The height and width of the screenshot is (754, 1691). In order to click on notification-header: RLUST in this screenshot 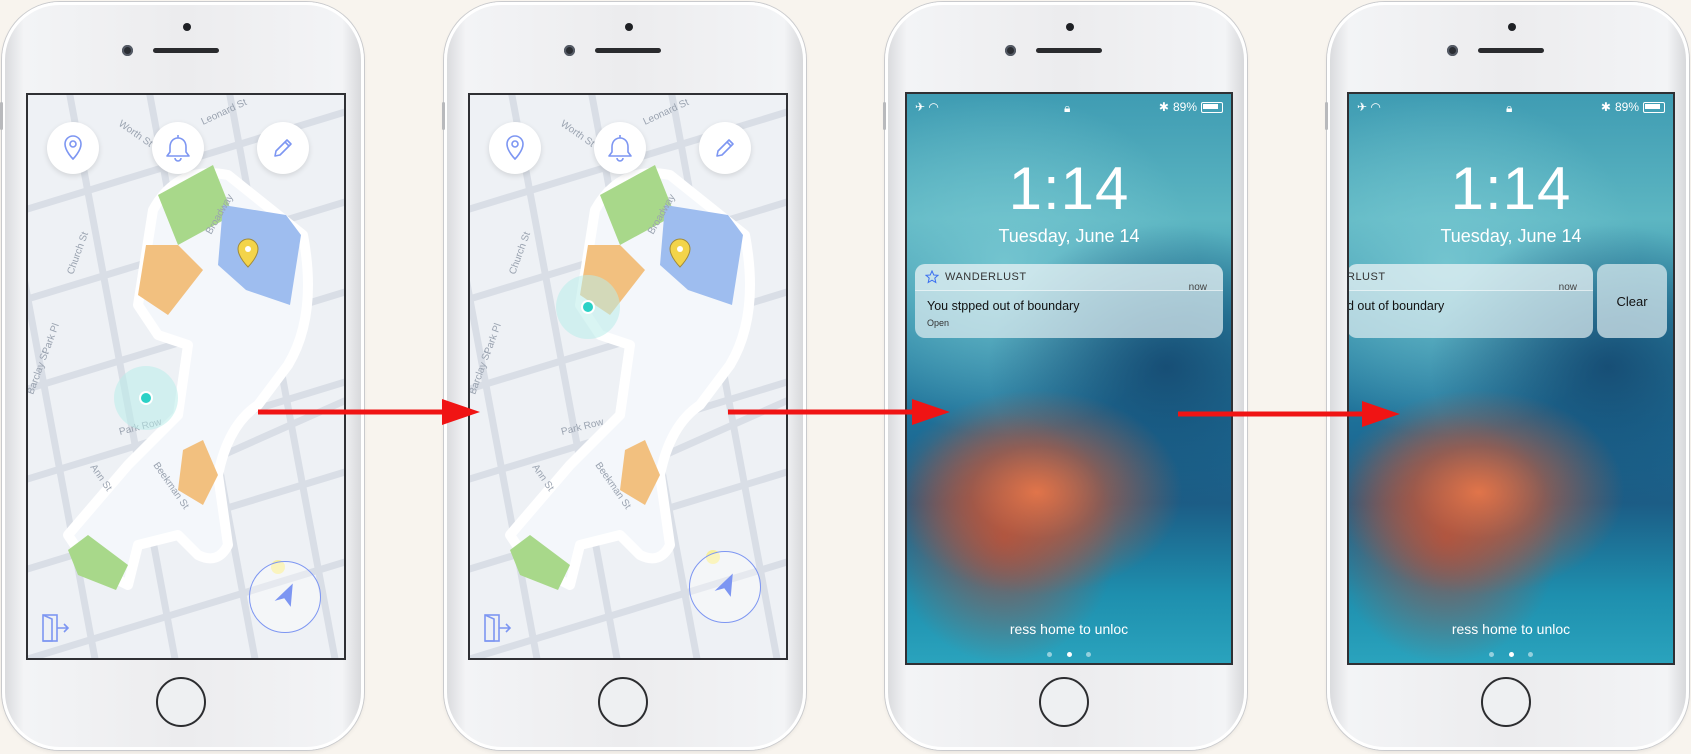, I will do `click(1470, 277)`.